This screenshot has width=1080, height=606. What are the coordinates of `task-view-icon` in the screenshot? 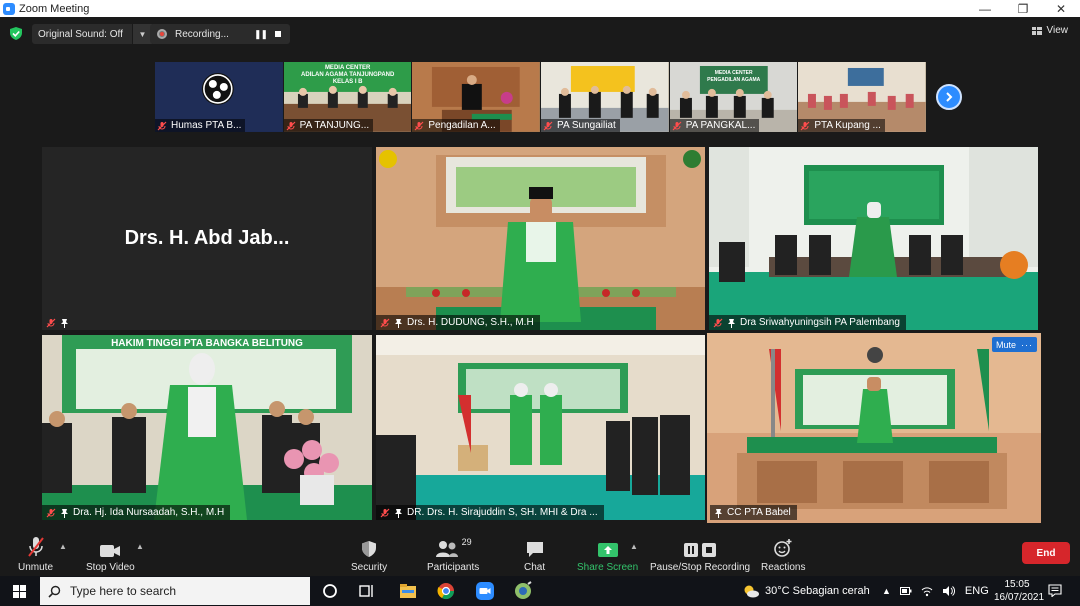 It's located at (367, 591).